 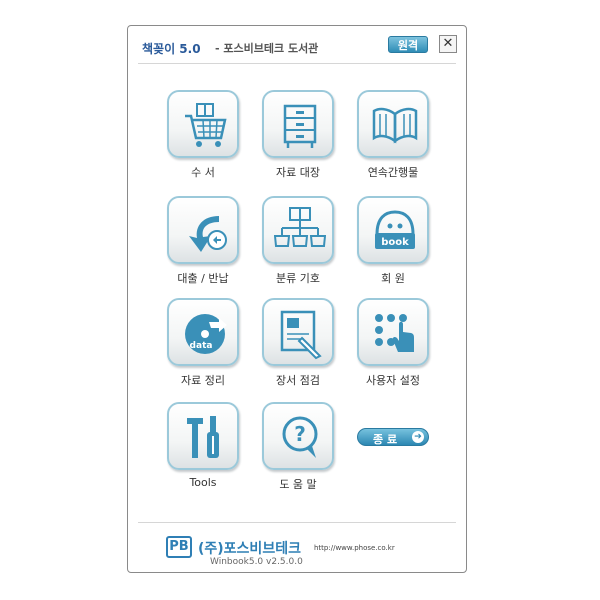 I want to click on menu-label: 대출 / 반납, so click(x=203, y=278).